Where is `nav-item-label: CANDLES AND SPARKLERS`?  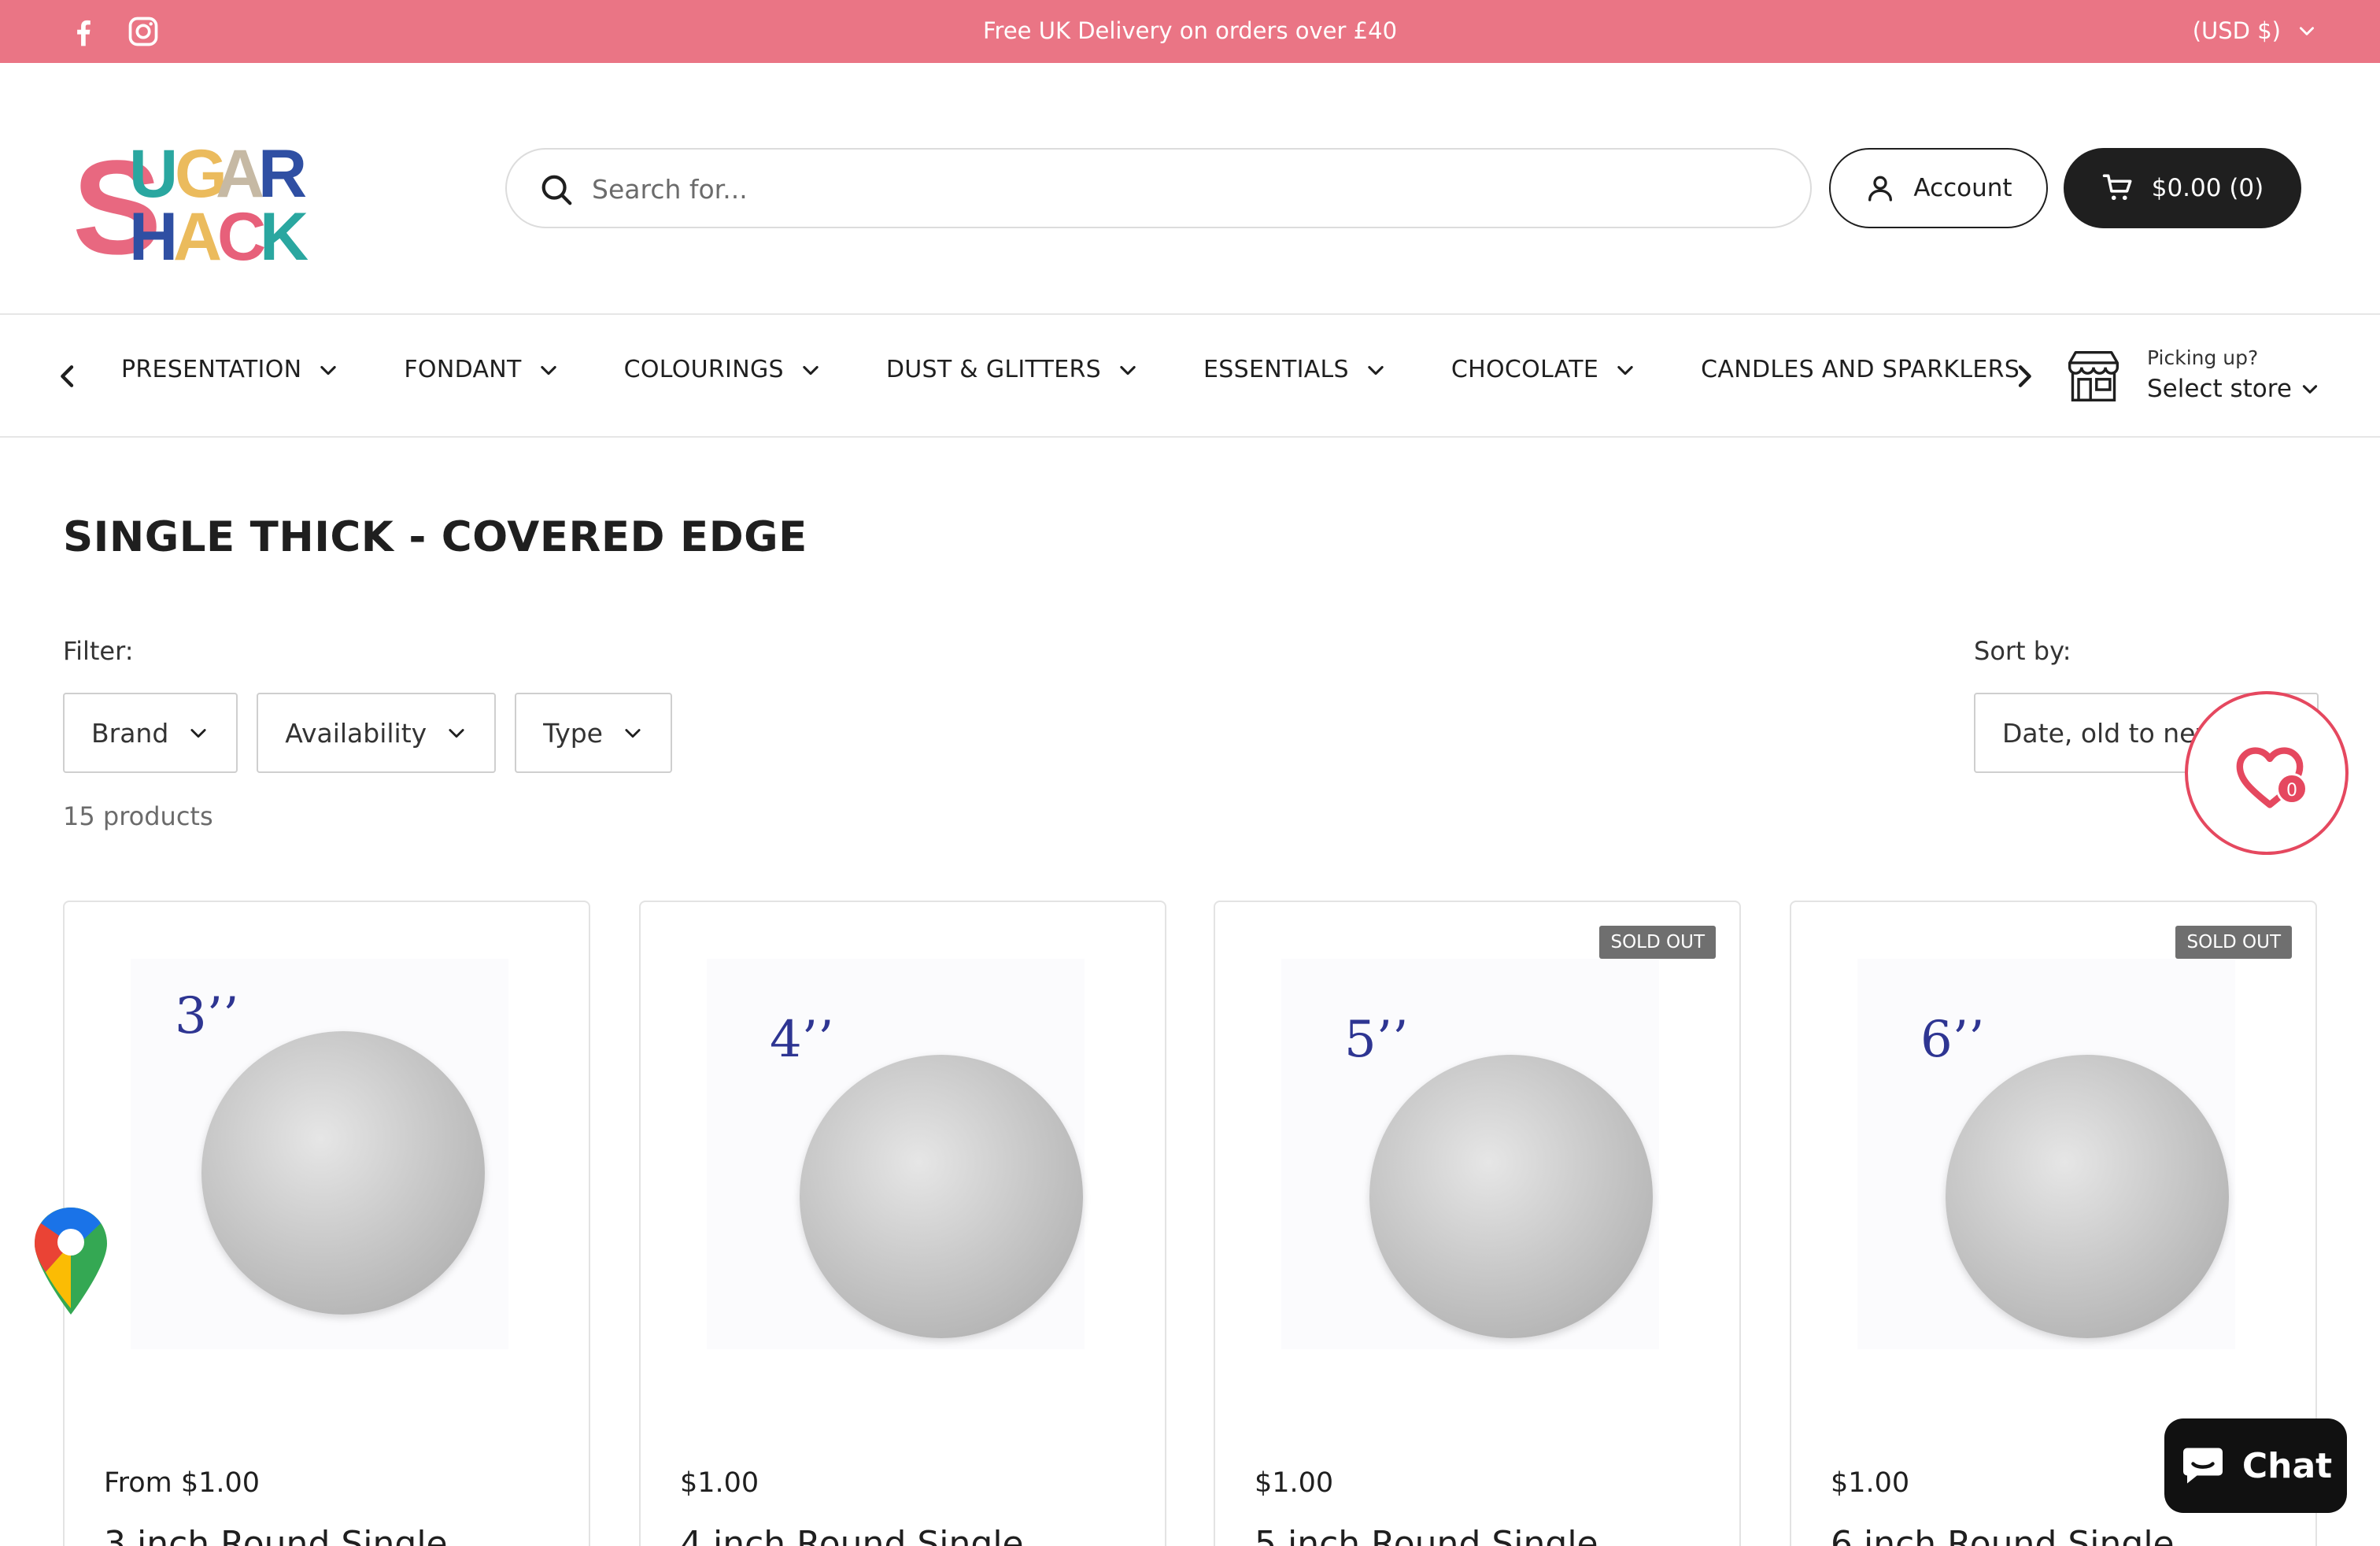
nav-item-label: CANDLES AND SPARKLERS is located at coordinates (1861, 369).